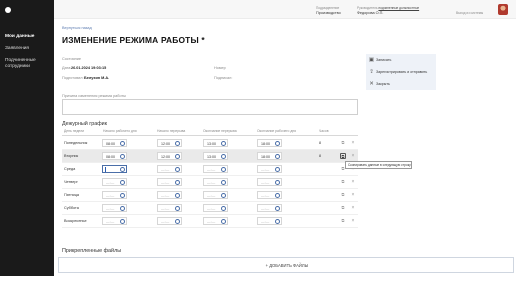 The height and width of the screenshot is (290, 516). Describe the element at coordinates (503, 9) in the screenshot. I see `avatar` at that location.